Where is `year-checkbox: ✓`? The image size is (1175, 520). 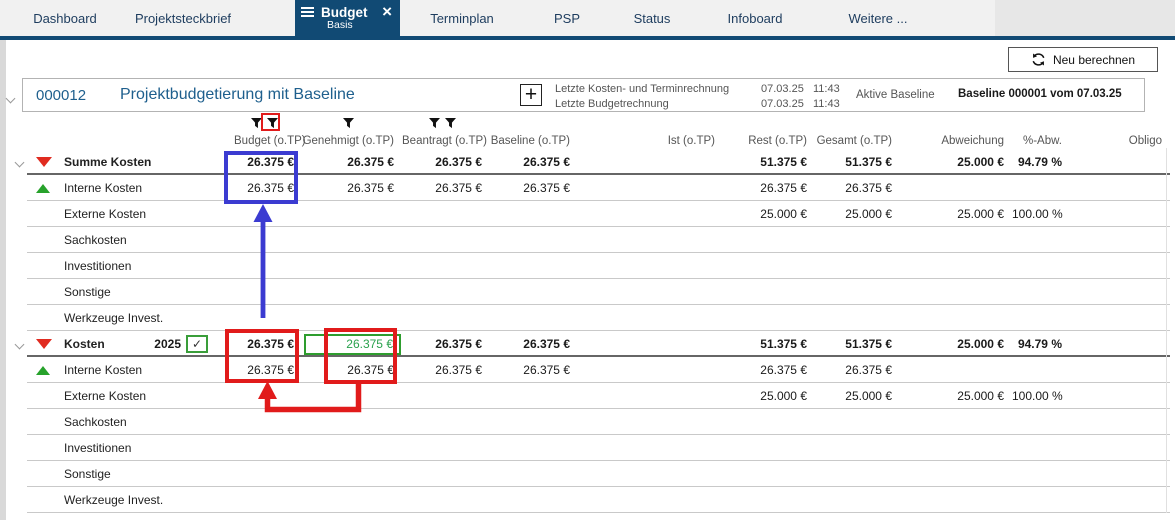
year-checkbox: ✓ is located at coordinates (197, 344).